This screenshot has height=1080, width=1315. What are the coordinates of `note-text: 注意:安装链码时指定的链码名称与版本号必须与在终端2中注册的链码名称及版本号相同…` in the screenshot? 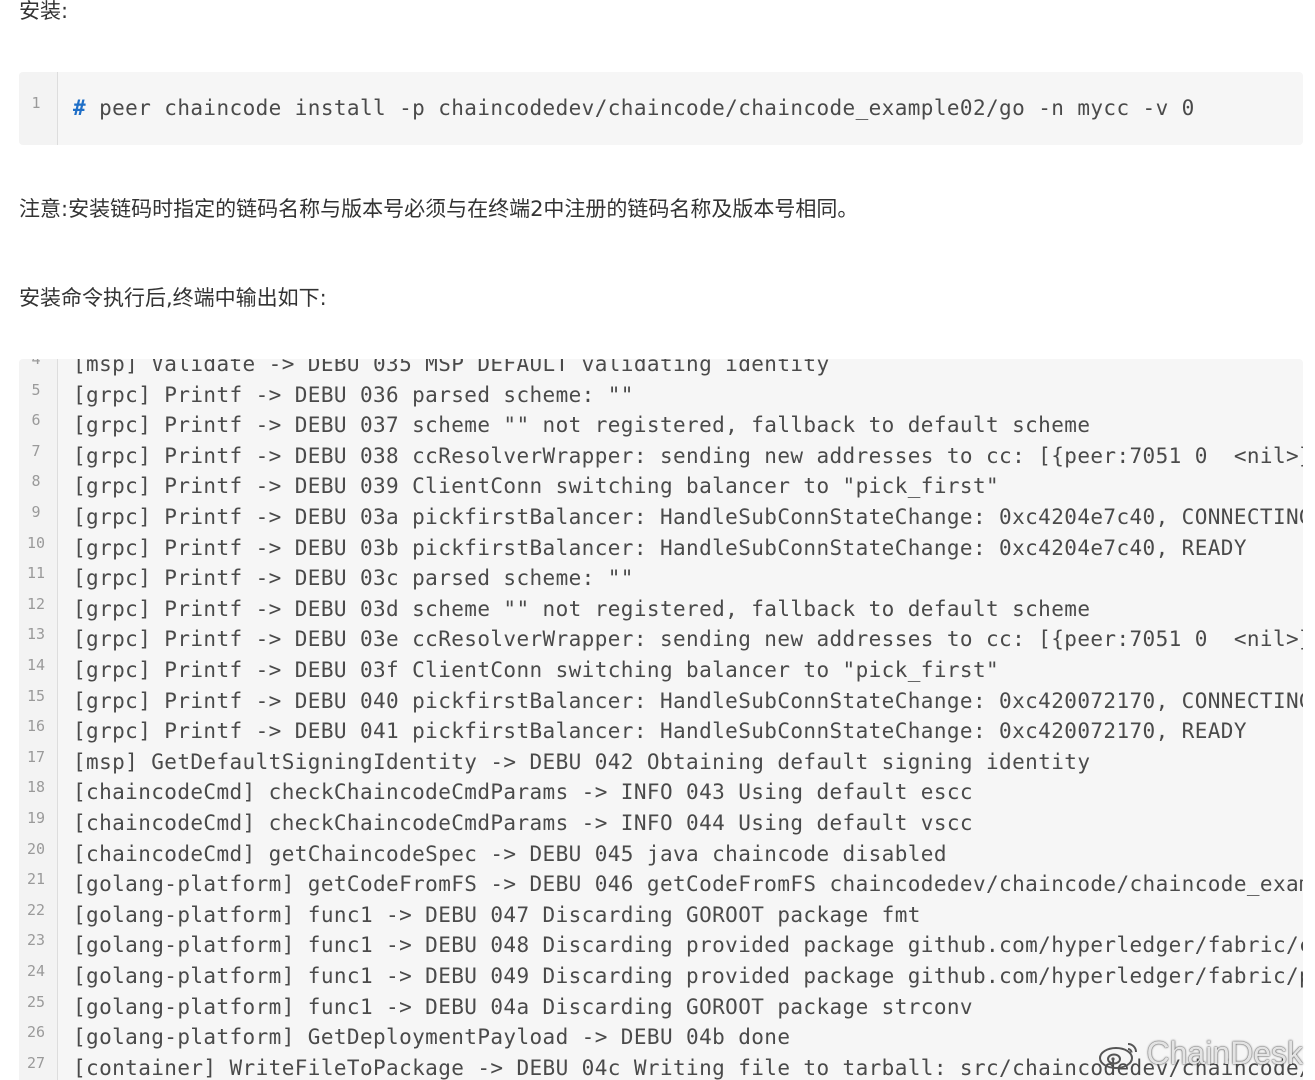 It's located at (439, 209).